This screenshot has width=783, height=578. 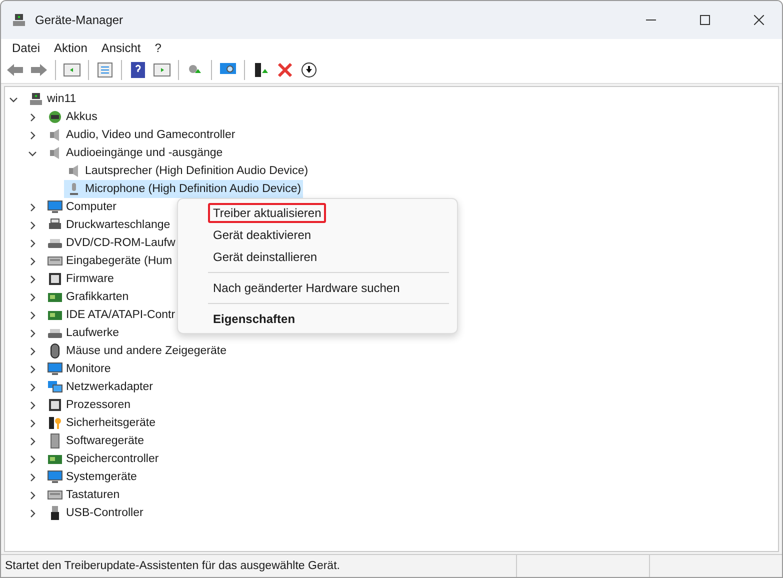 I want to click on tree-item: Prozessoren, so click(x=89, y=405).